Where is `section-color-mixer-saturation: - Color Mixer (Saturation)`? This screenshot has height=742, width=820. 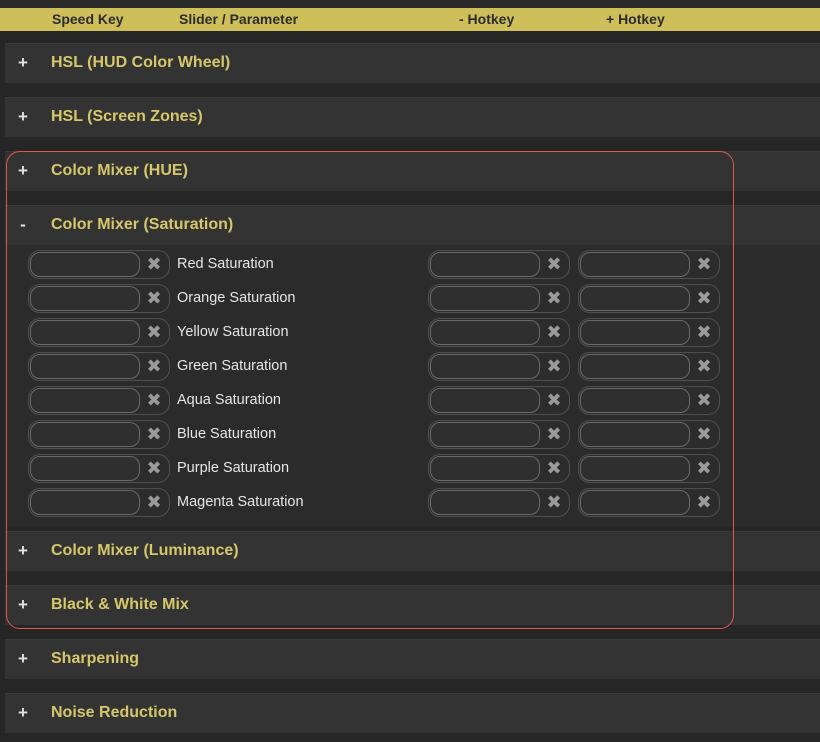 section-color-mixer-saturation: - Color Mixer (Saturation) is located at coordinates (412, 225).